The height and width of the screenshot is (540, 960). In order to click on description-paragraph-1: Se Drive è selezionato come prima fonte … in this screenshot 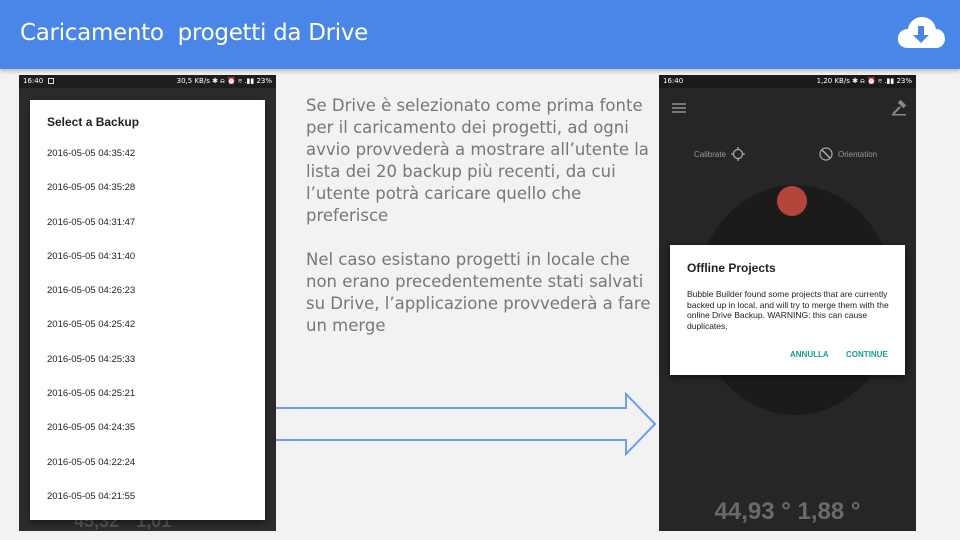, I will do `click(477, 160)`.